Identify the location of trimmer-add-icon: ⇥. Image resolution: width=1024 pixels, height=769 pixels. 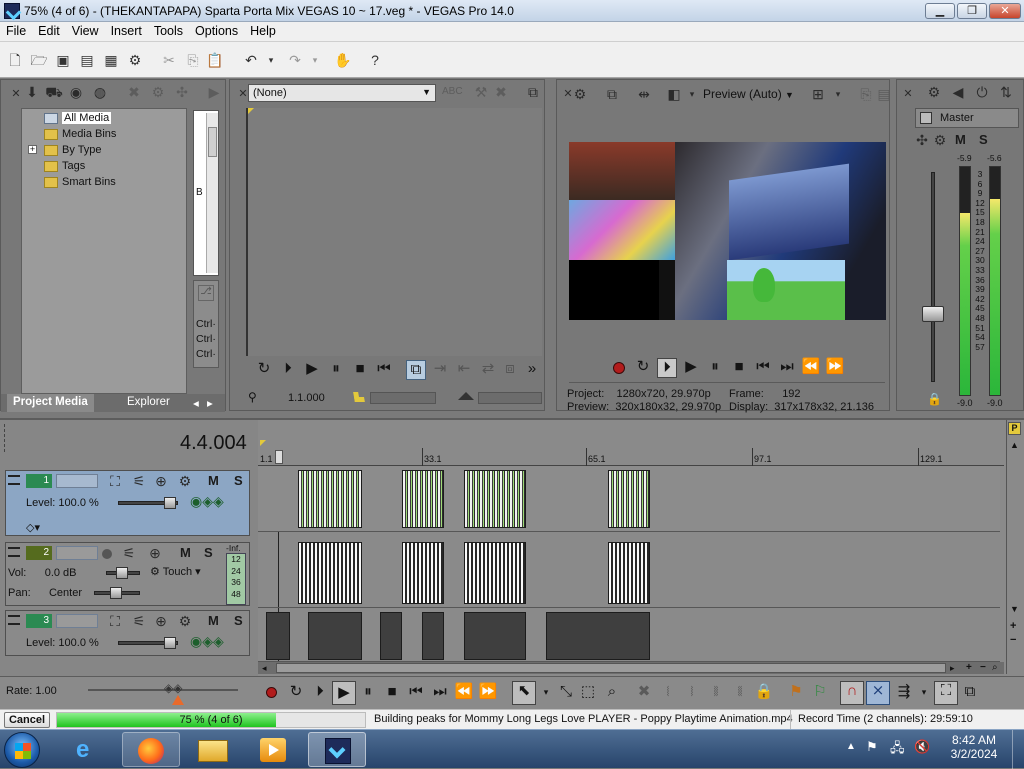
(440, 370).